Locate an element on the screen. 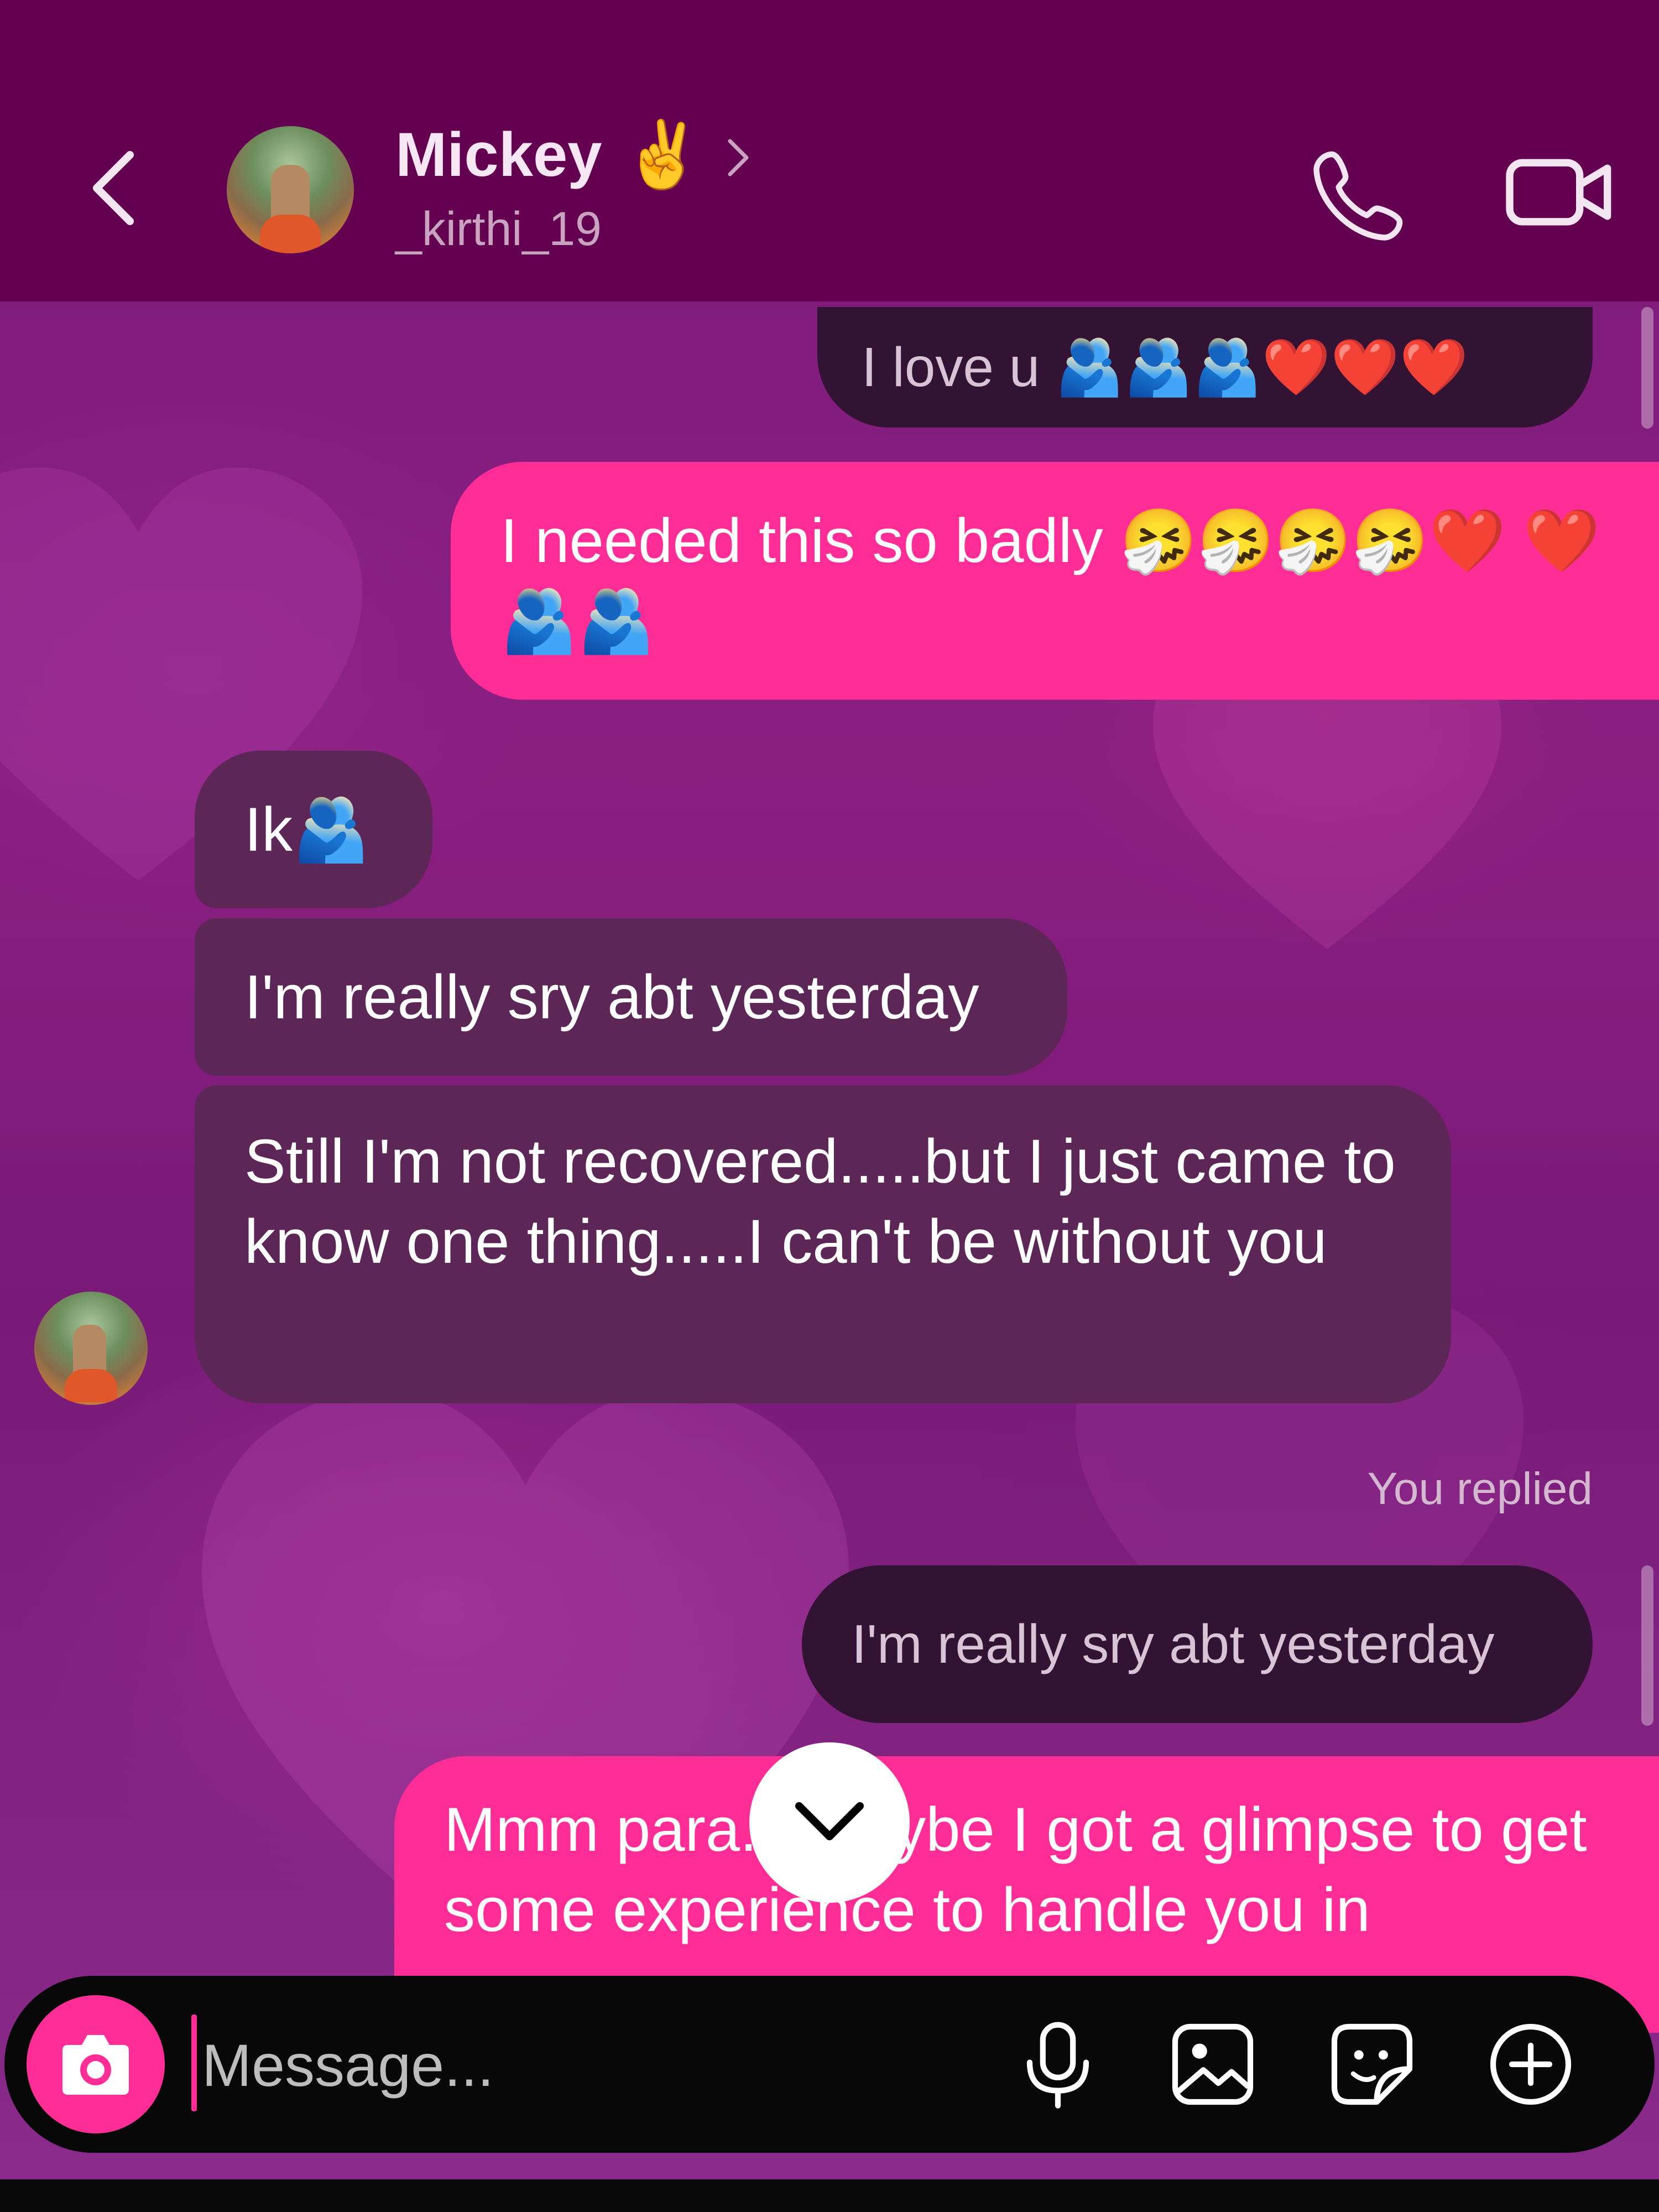  message-composer is located at coordinates (830, 2064).